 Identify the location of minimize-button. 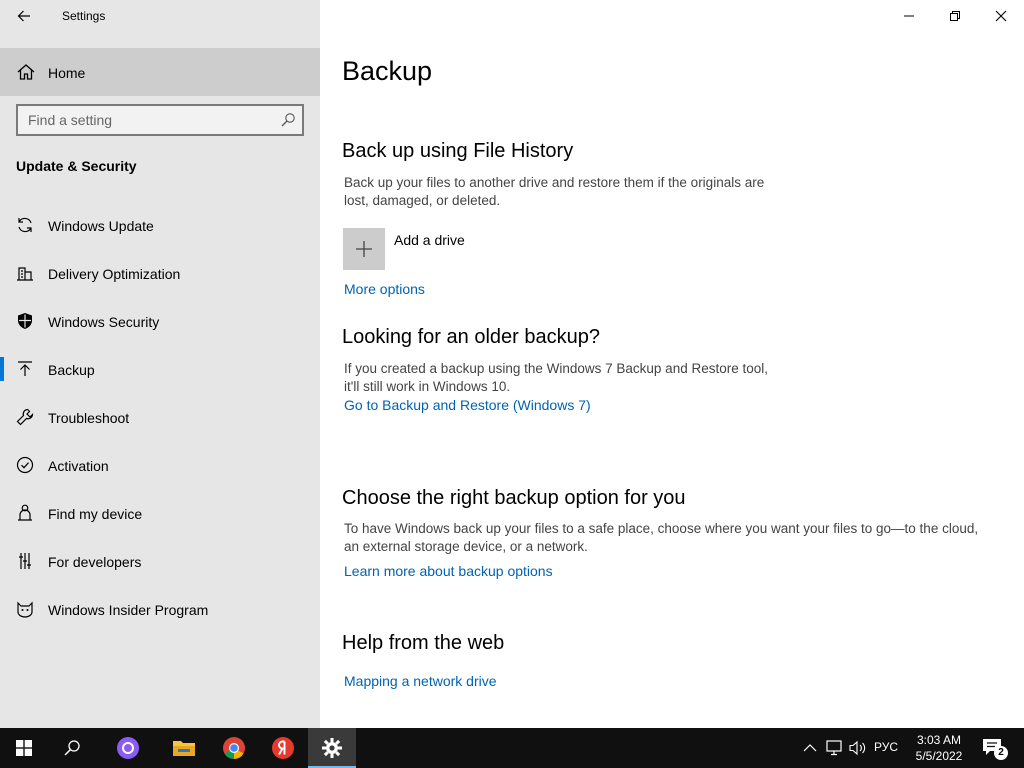
(909, 16).